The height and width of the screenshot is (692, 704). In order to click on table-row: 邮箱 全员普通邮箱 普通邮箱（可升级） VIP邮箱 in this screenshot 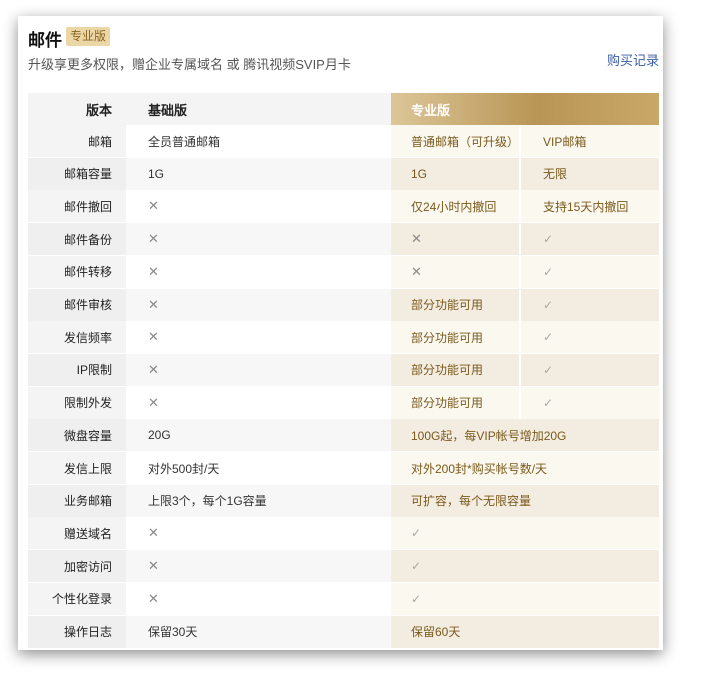, I will do `click(343, 141)`.